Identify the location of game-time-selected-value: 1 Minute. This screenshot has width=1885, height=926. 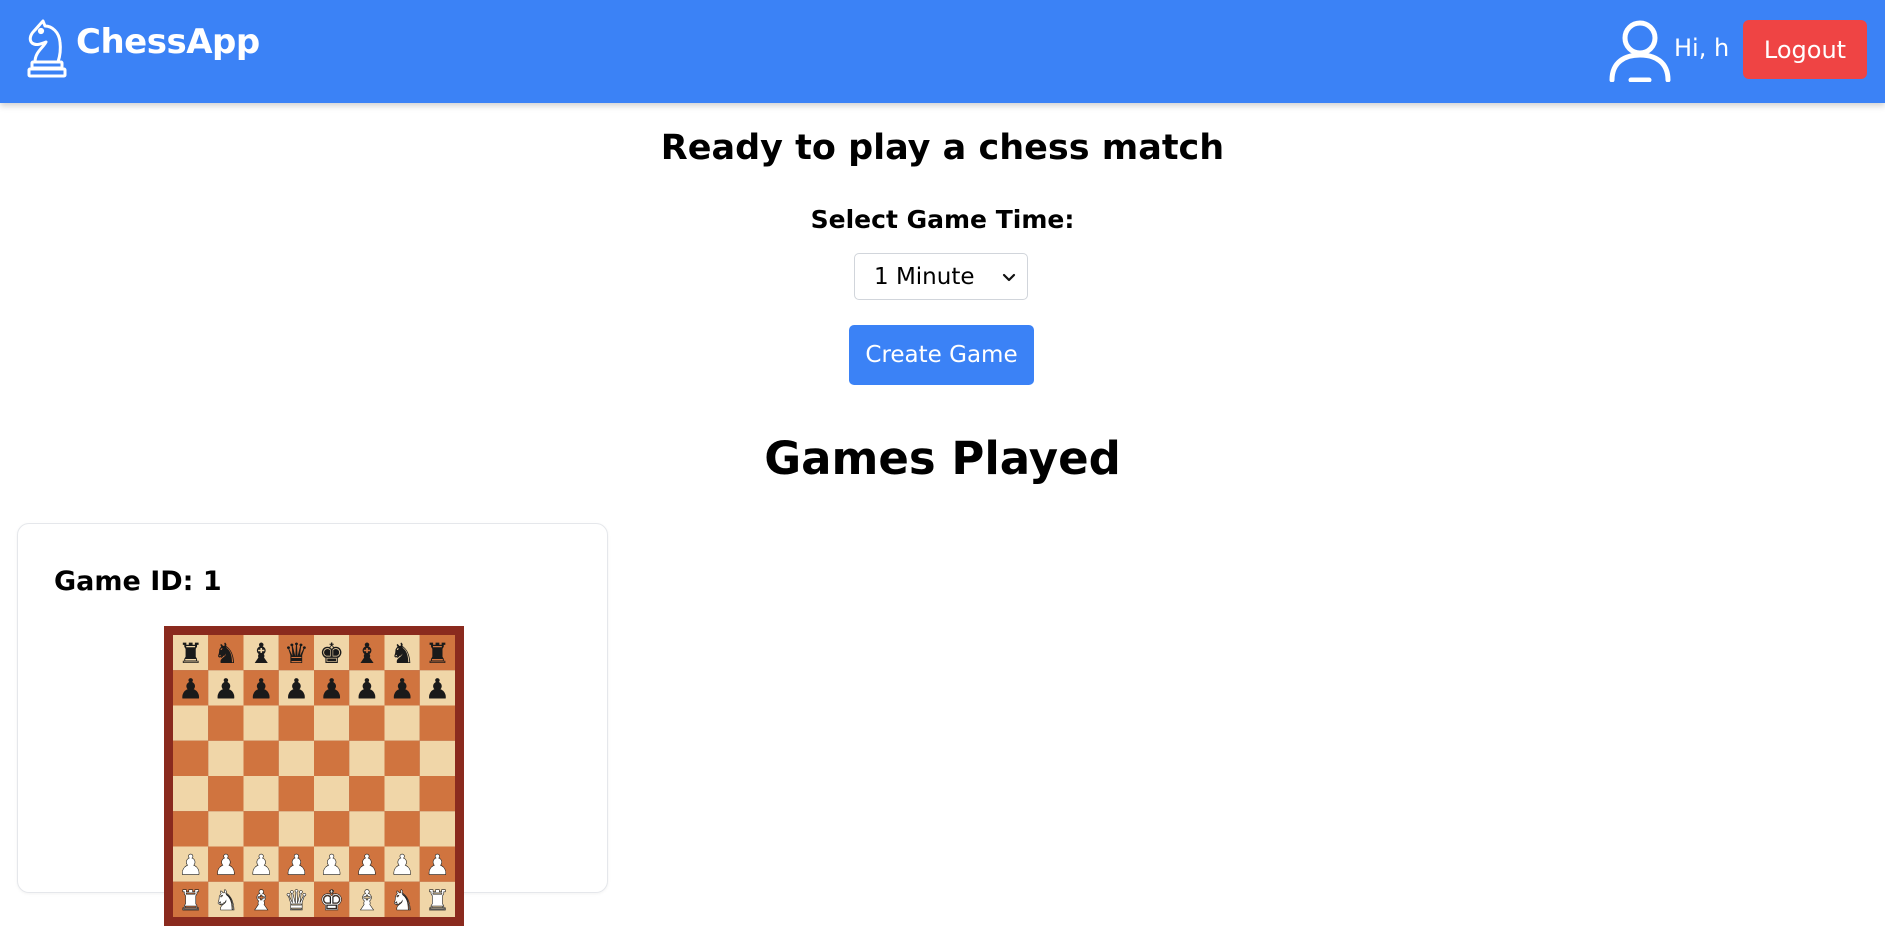
(924, 276).